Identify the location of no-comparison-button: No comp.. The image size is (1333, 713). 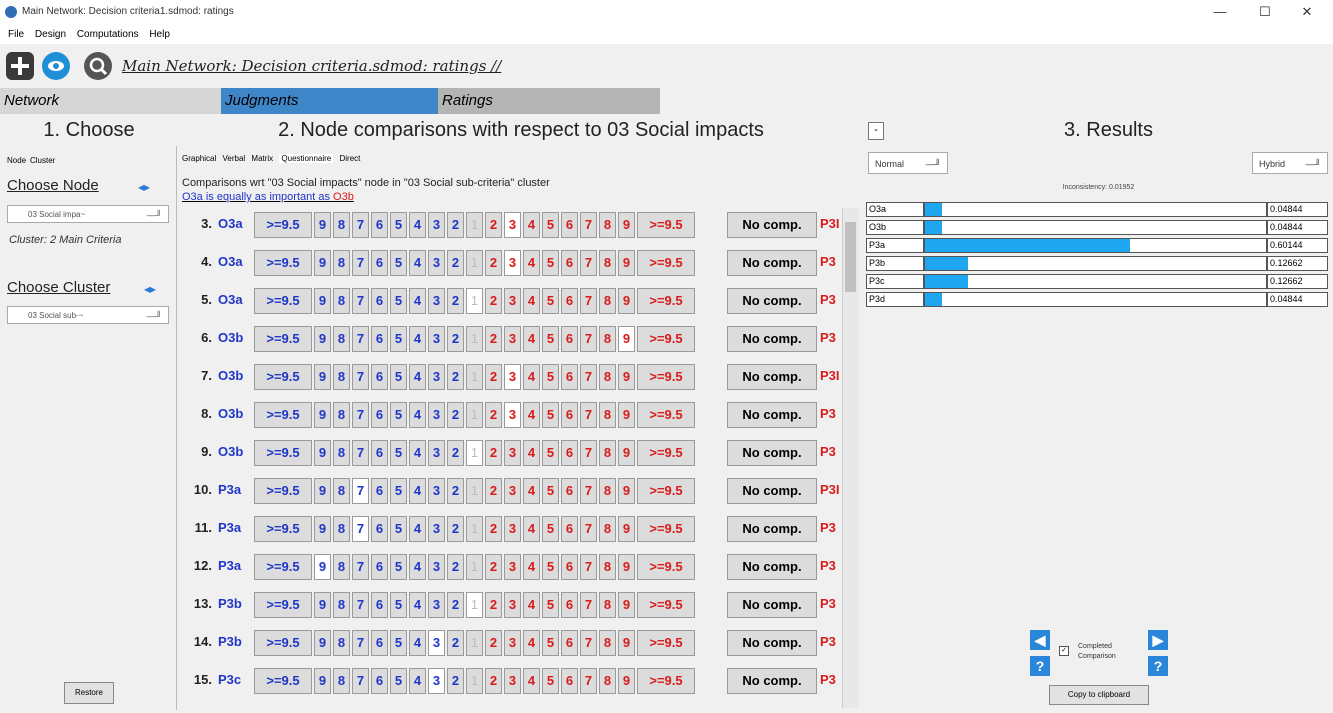
(772, 339).